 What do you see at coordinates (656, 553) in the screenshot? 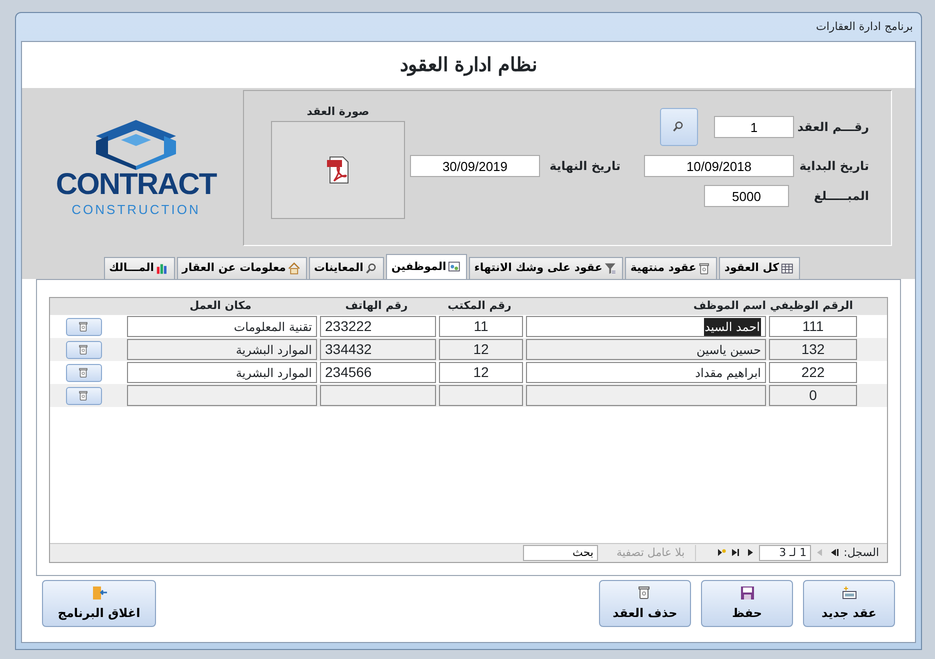
I see `filter-status: بلا عامل تصفية` at bounding box center [656, 553].